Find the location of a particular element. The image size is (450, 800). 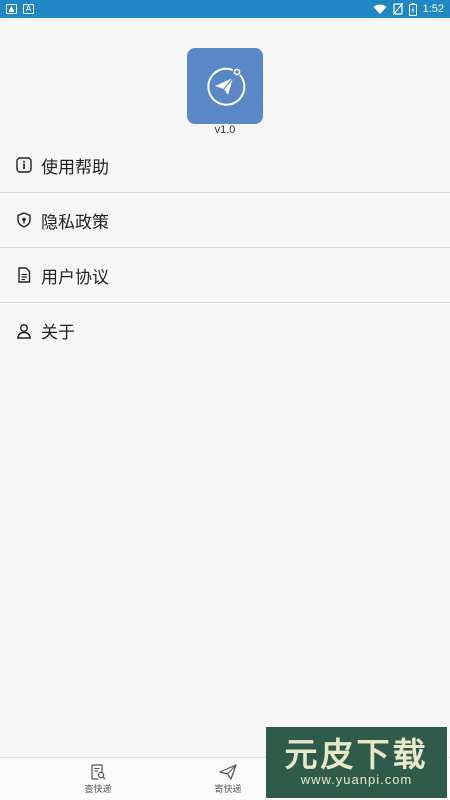

document-icon is located at coordinates (24, 275).